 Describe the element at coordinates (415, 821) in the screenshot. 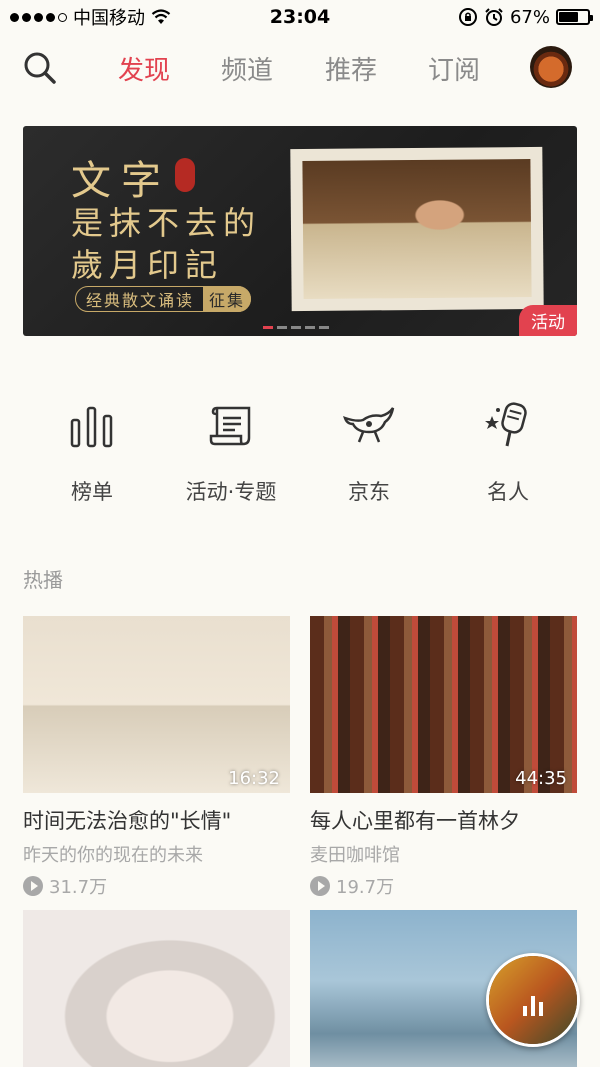

I see `video-title: 每人心里都有一首林夕` at that location.